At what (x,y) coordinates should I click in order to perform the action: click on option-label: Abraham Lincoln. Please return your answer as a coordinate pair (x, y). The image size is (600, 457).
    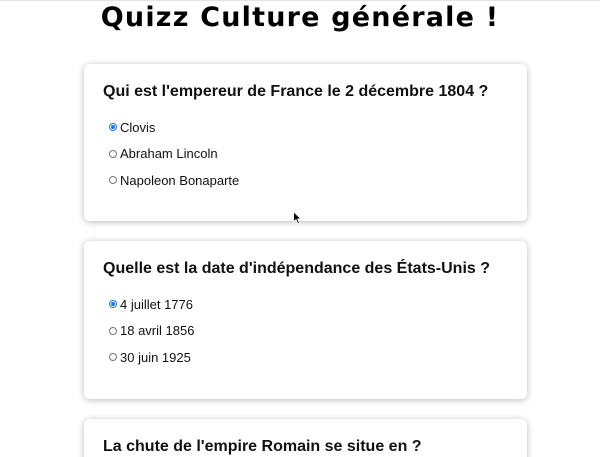
    Looking at the image, I should click on (169, 153).